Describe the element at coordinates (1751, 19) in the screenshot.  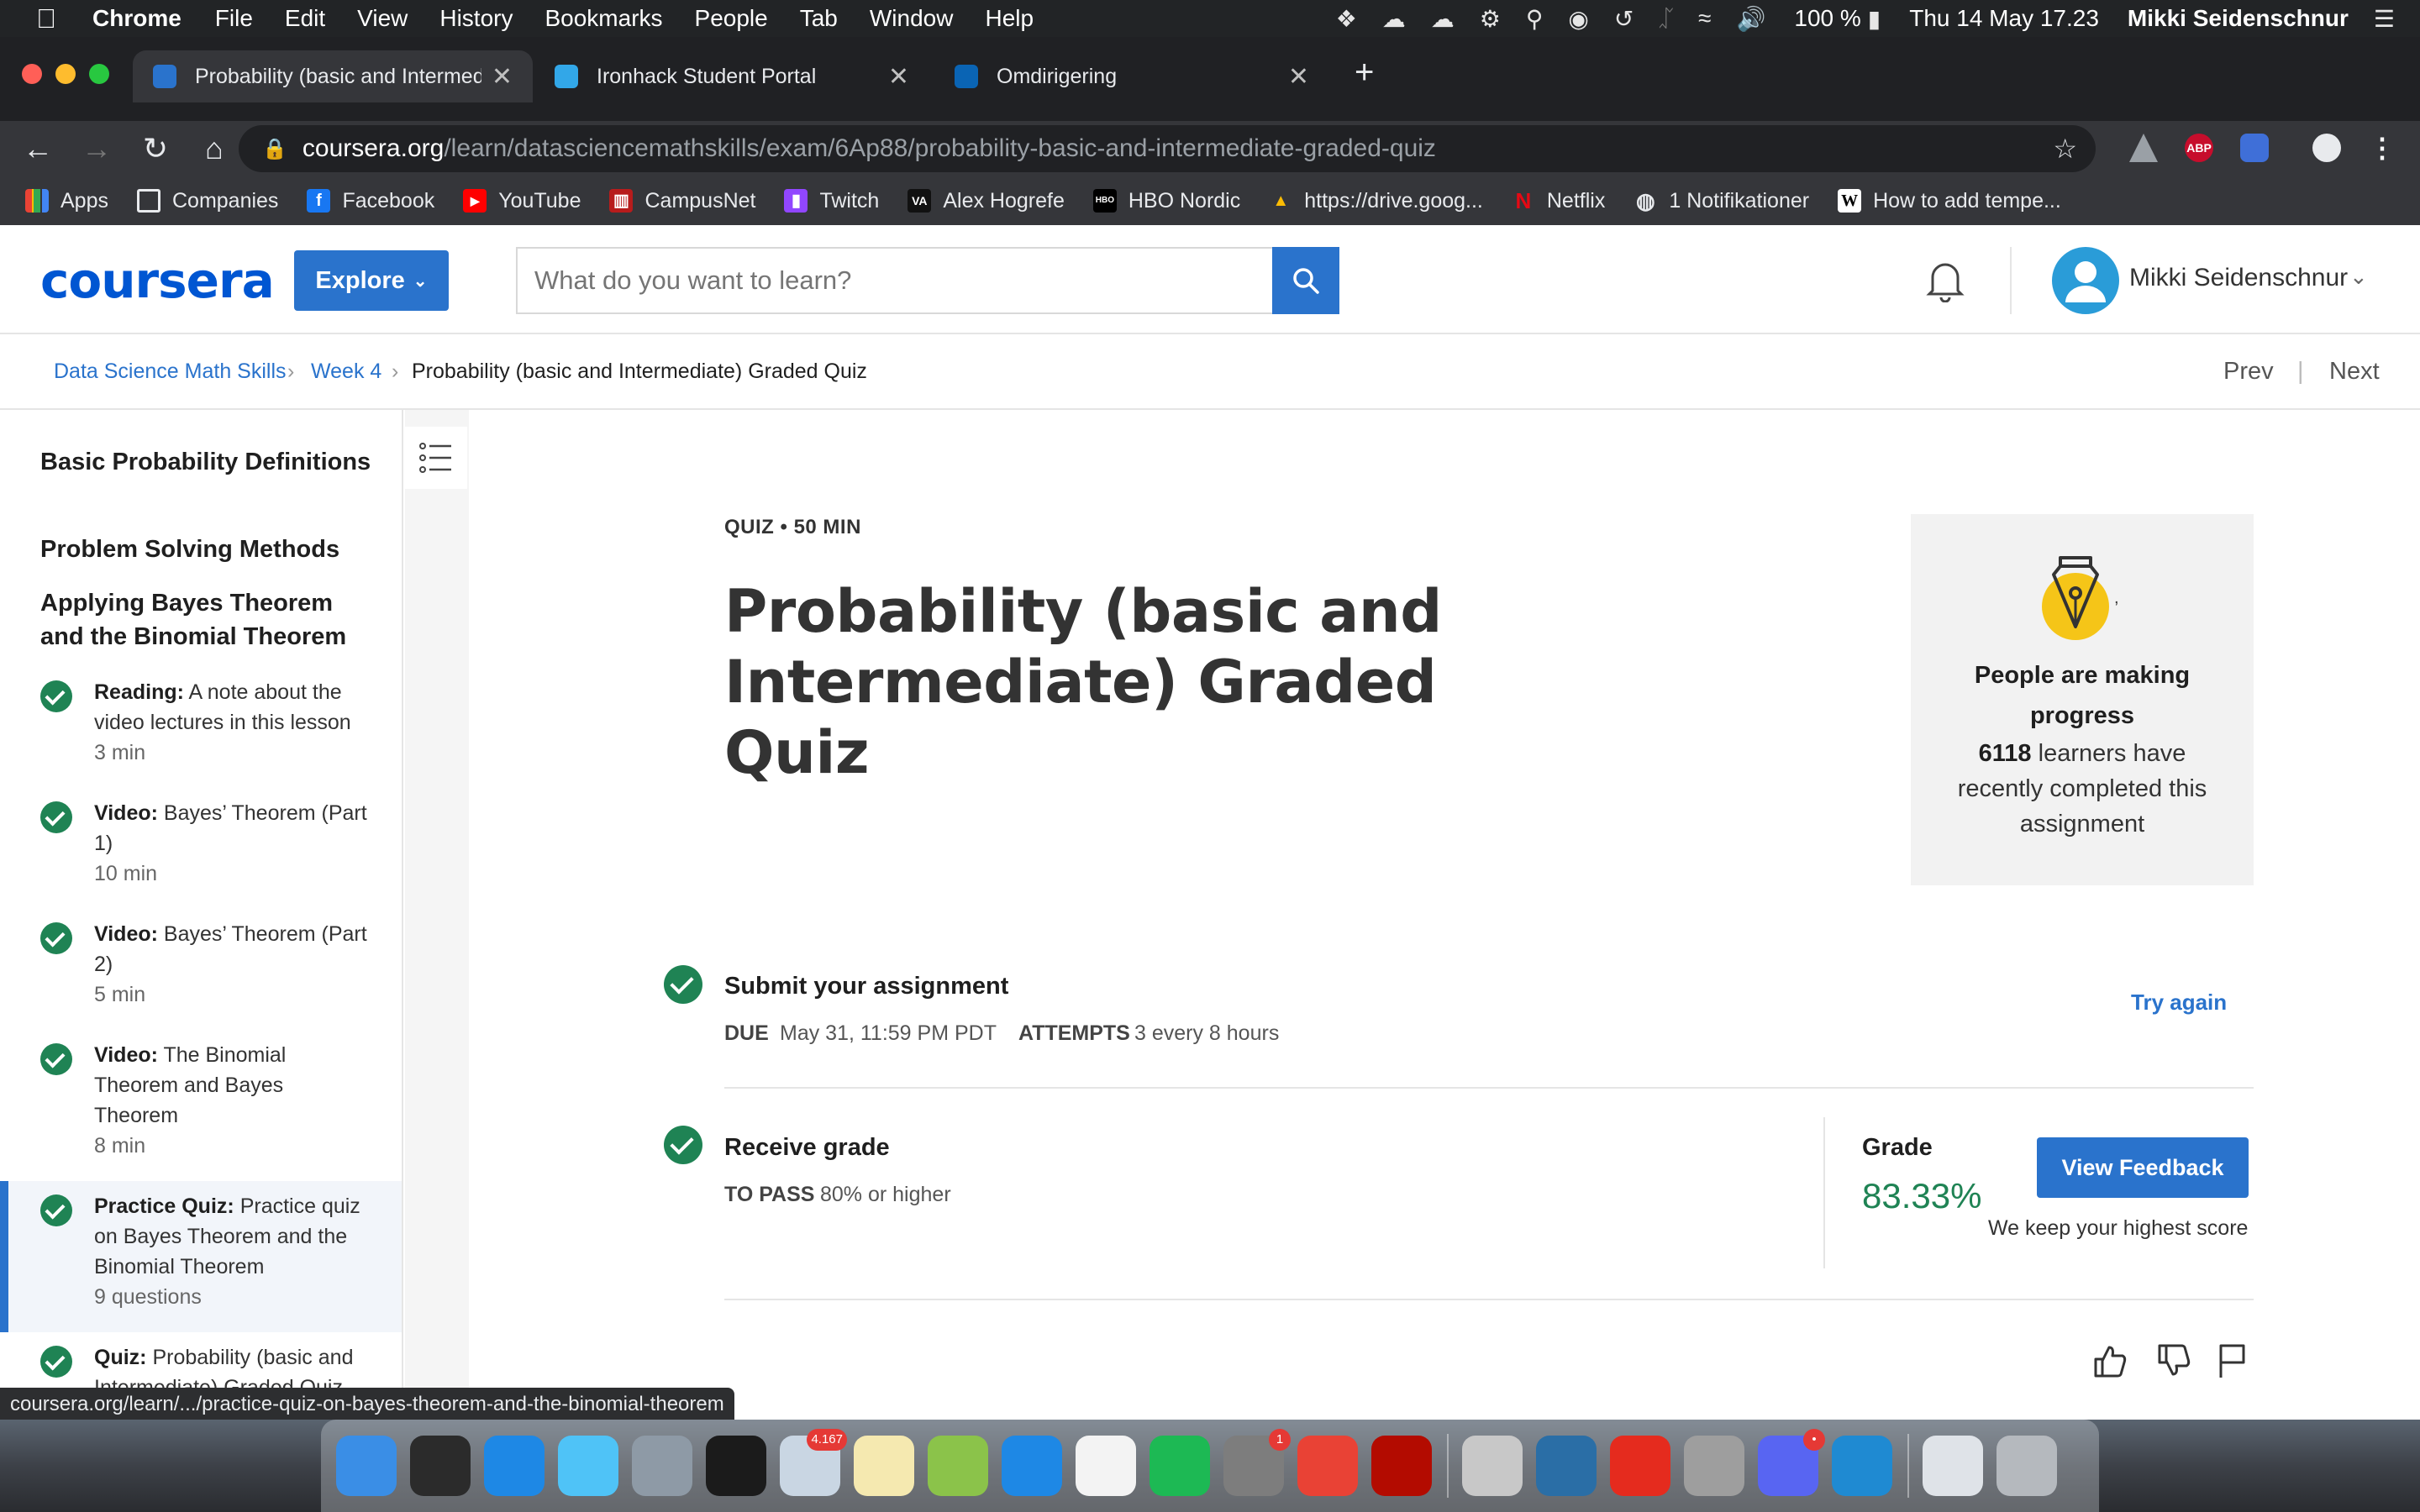
I see `volume-icon: 🔊` at that location.